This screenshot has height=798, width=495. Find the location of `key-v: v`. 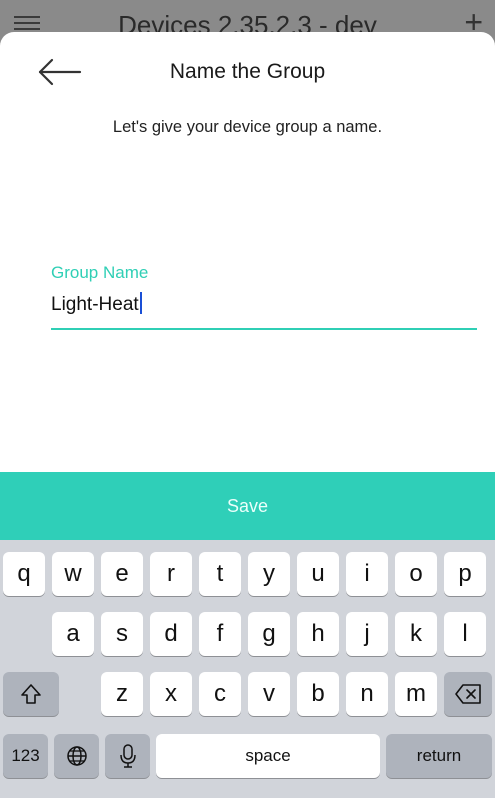

key-v: v is located at coordinates (269, 694).